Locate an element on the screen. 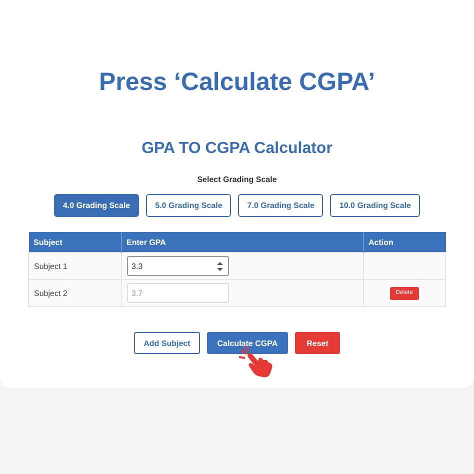 Image resolution: width=474 pixels, height=474 pixels. reset-button: Reset is located at coordinates (317, 343).